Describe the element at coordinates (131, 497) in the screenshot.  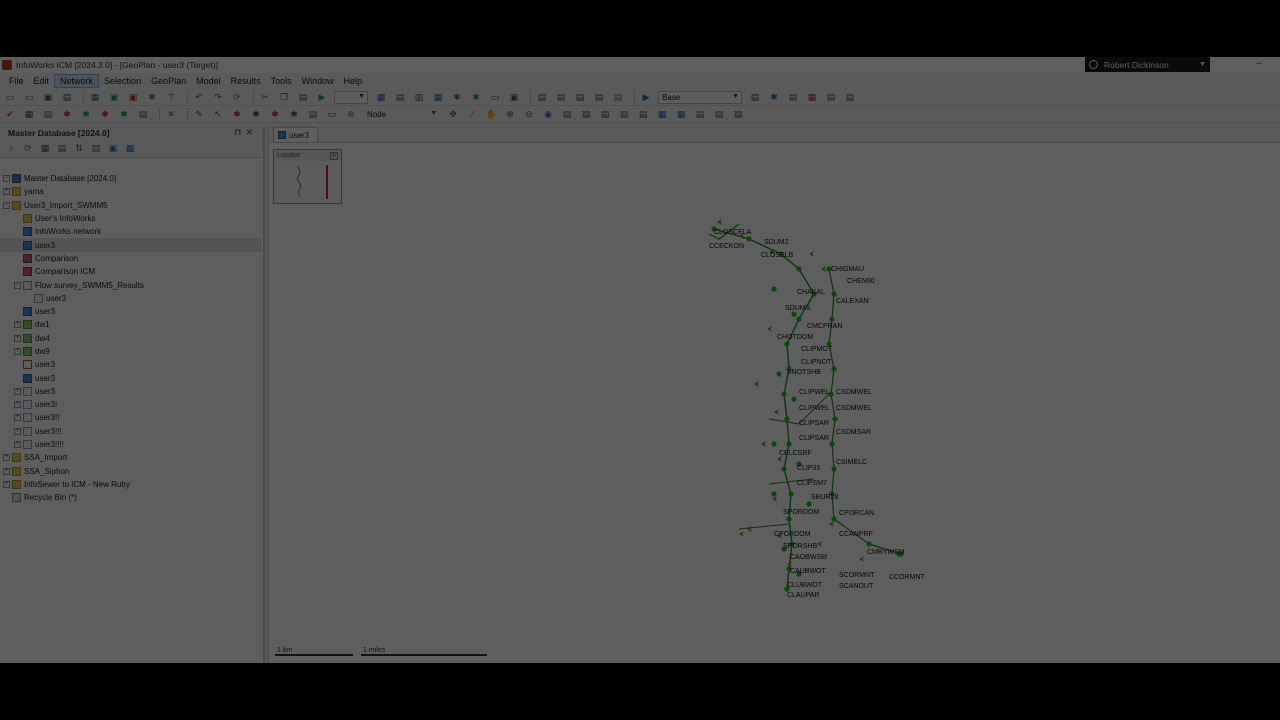
I see `tree-item: Recycle Bin (*)` at that location.